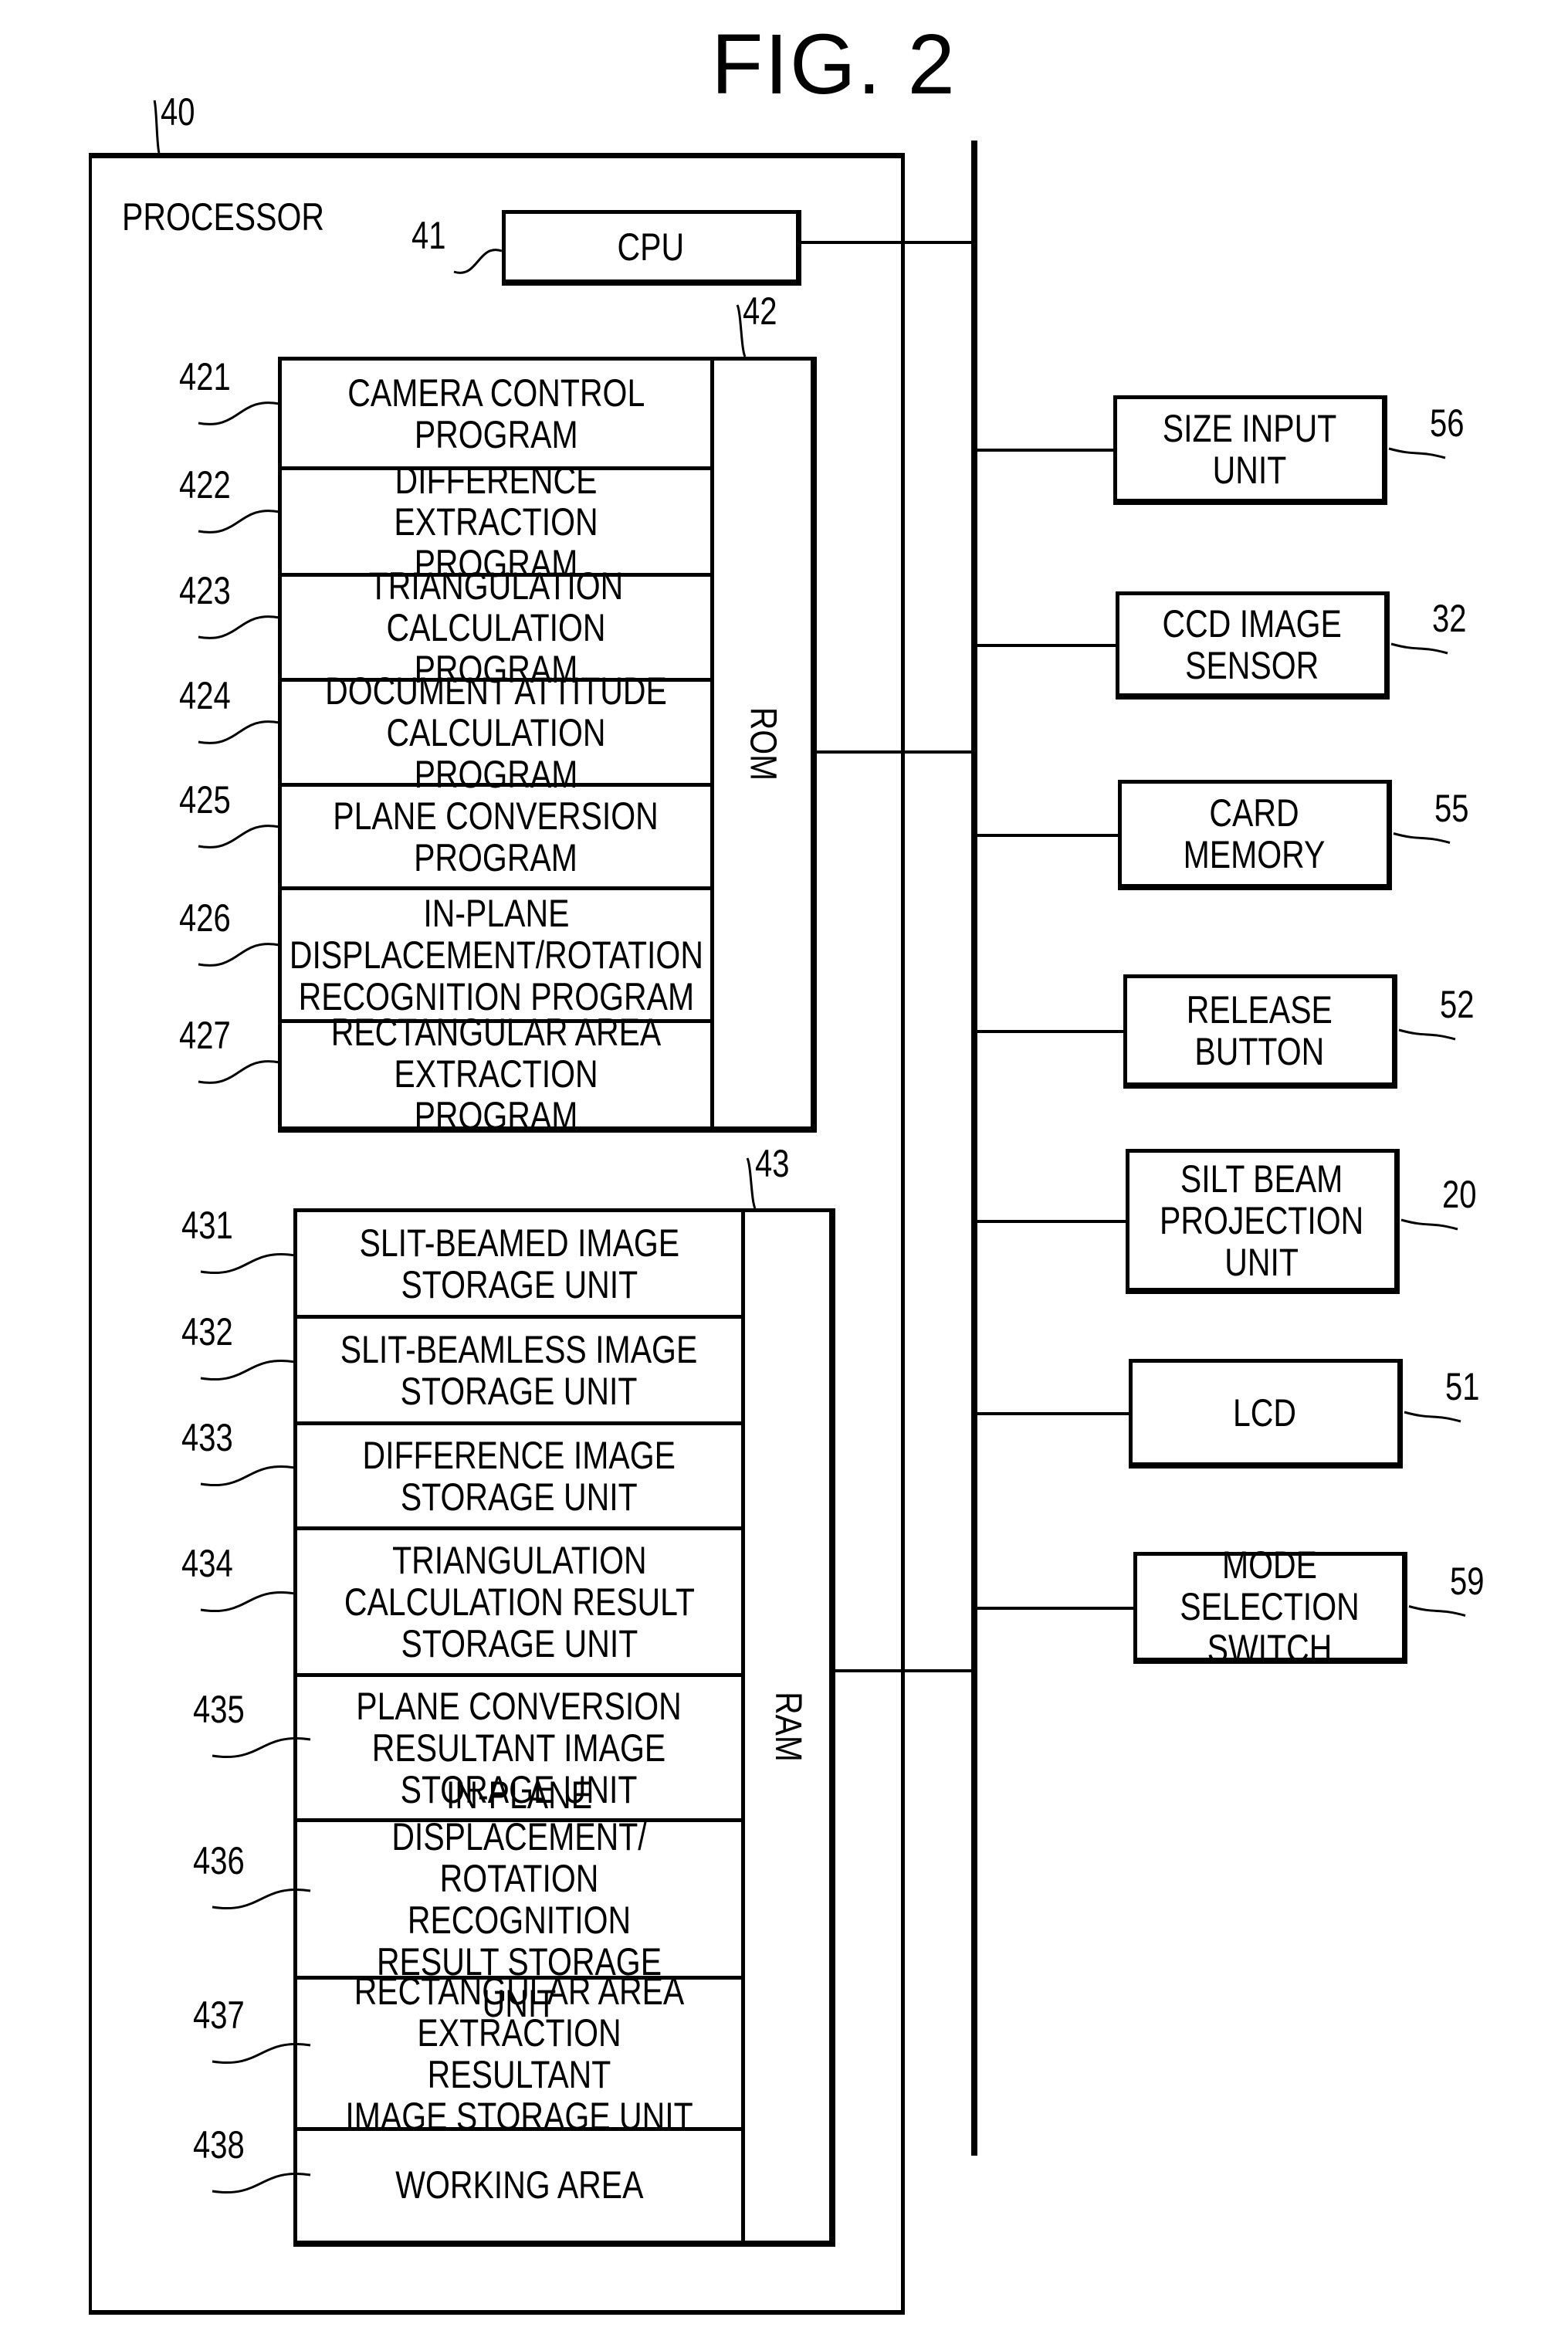 Image resolution: width=1568 pixels, height=2351 pixels. I want to click on rom-item-ref: 423, so click(205, 590).